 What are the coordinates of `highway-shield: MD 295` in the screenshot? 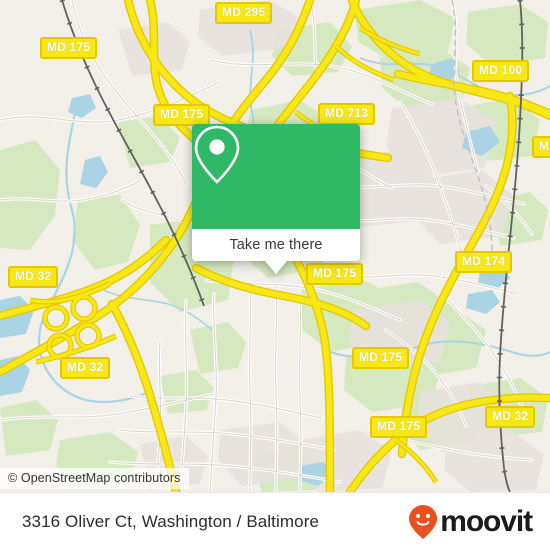 It's located at (244, 13).